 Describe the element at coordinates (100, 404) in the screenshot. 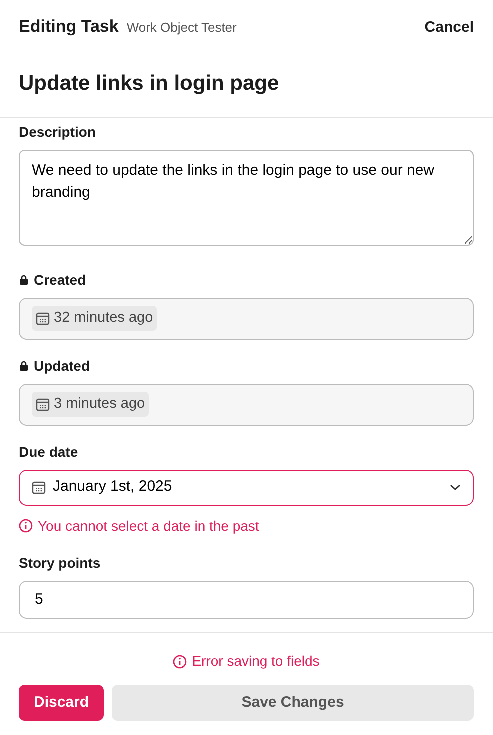

I see `timestamp-text: 3 minutes ago` at that location.